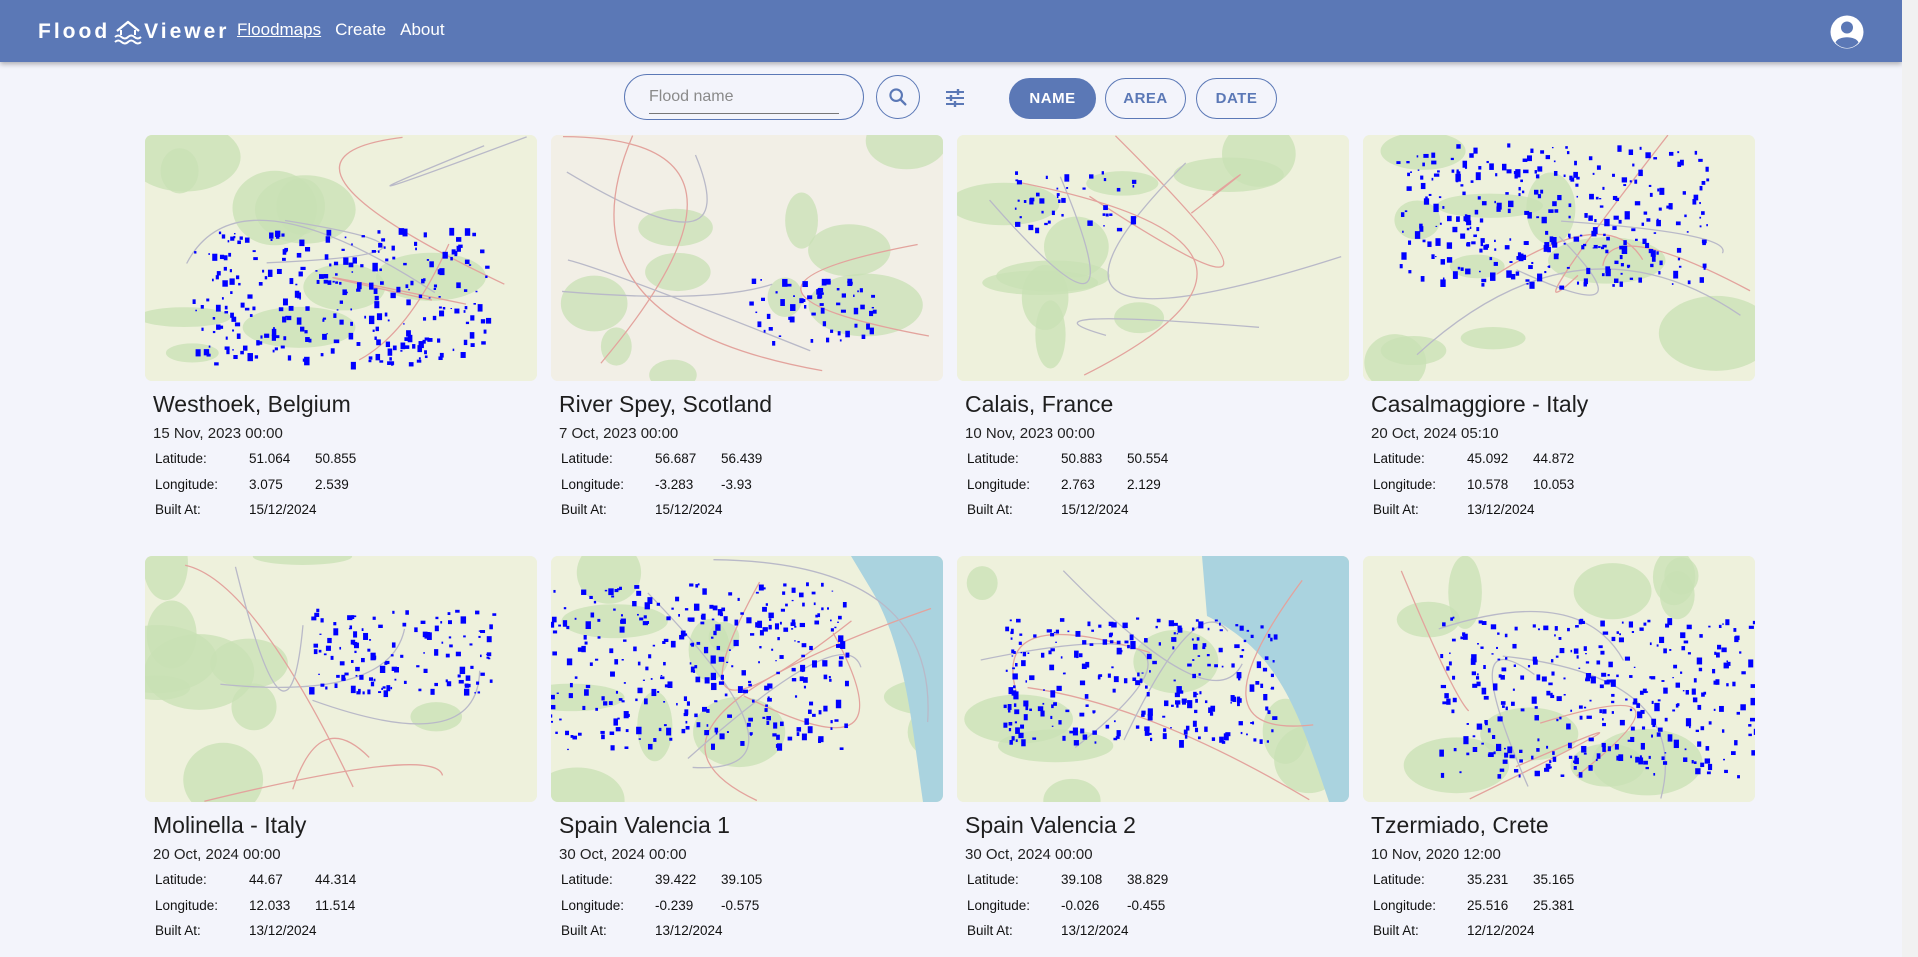 This screenshot has height=957, width=1918. Describe the element at coordinates (1564, 459) in the screenshot. I see `latitude-row: Latitude: 45.092 44.872` at that location.